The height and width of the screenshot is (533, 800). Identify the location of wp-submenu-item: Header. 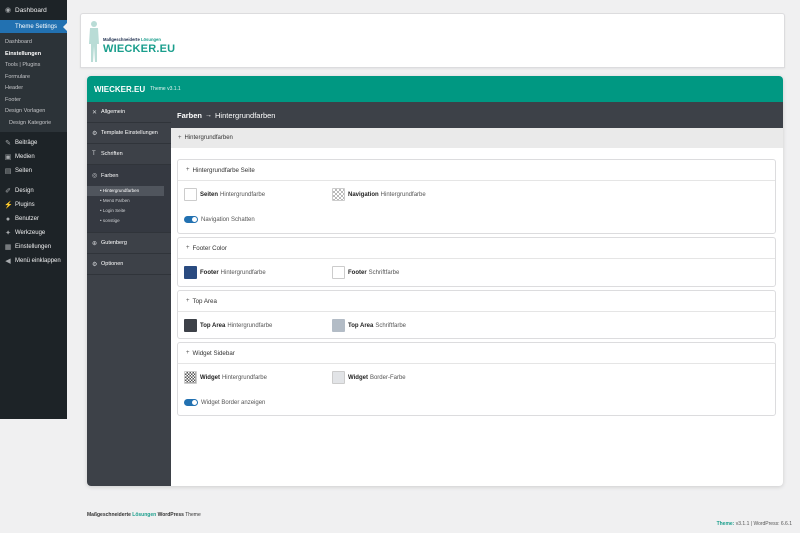
(33, 89).